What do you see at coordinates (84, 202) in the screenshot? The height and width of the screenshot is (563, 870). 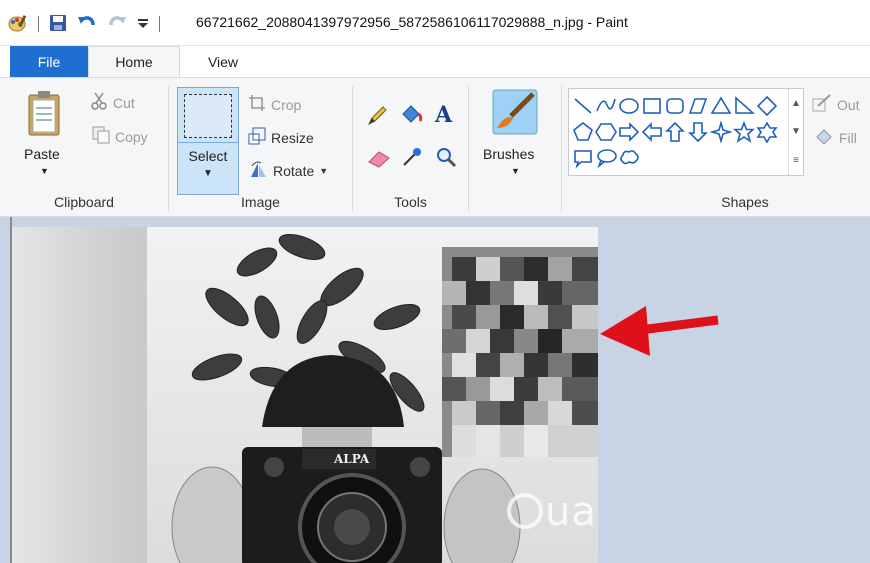 I see `clipboard-group-label: Clipboard` at bounding box center [84, 202].